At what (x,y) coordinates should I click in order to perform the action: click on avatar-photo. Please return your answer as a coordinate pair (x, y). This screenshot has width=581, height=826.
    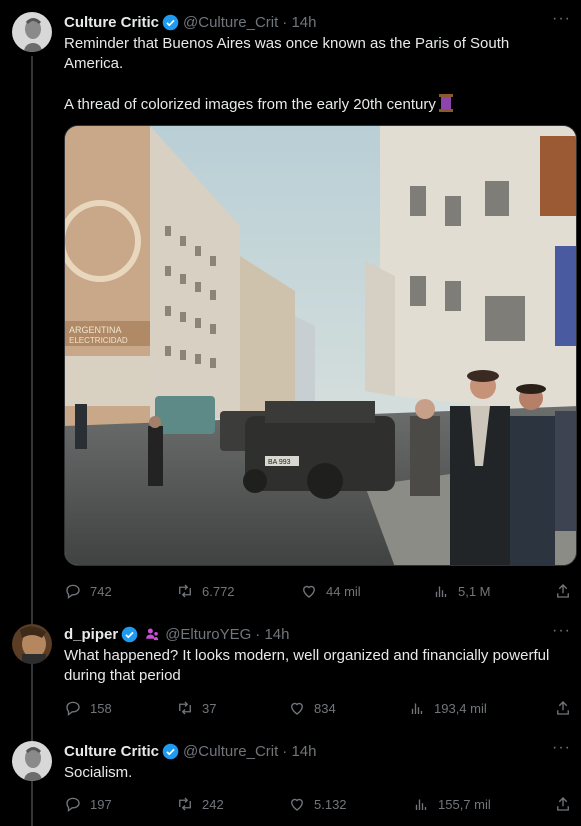
    Looking at the image, I should click on (32, 644).